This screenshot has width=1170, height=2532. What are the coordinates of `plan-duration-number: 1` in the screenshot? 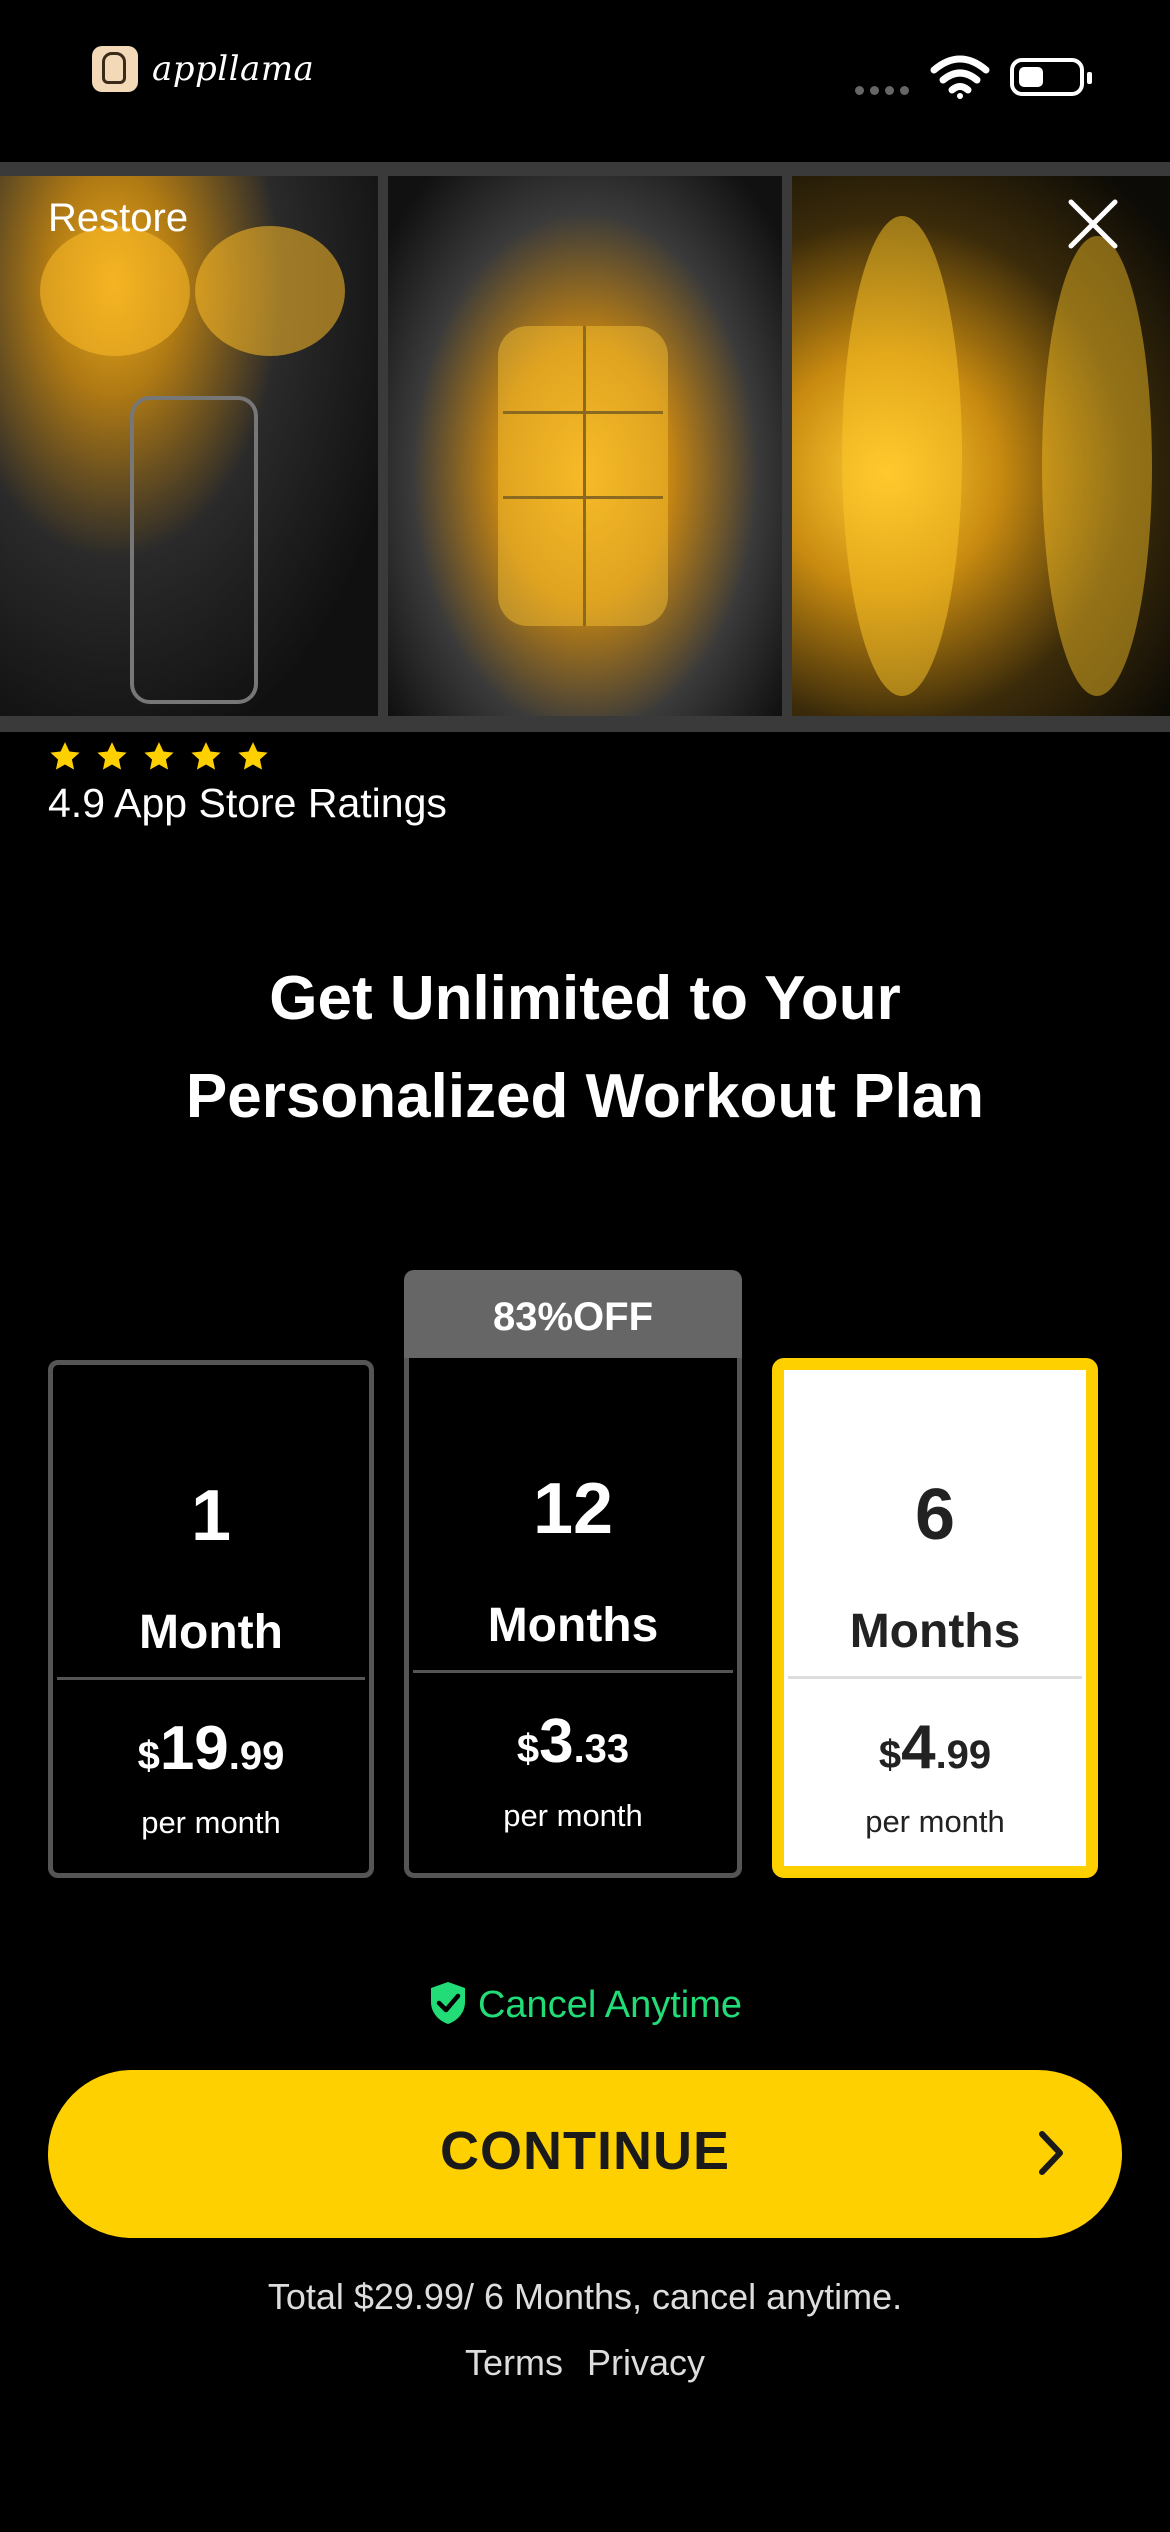 It's located at (211, 1516).